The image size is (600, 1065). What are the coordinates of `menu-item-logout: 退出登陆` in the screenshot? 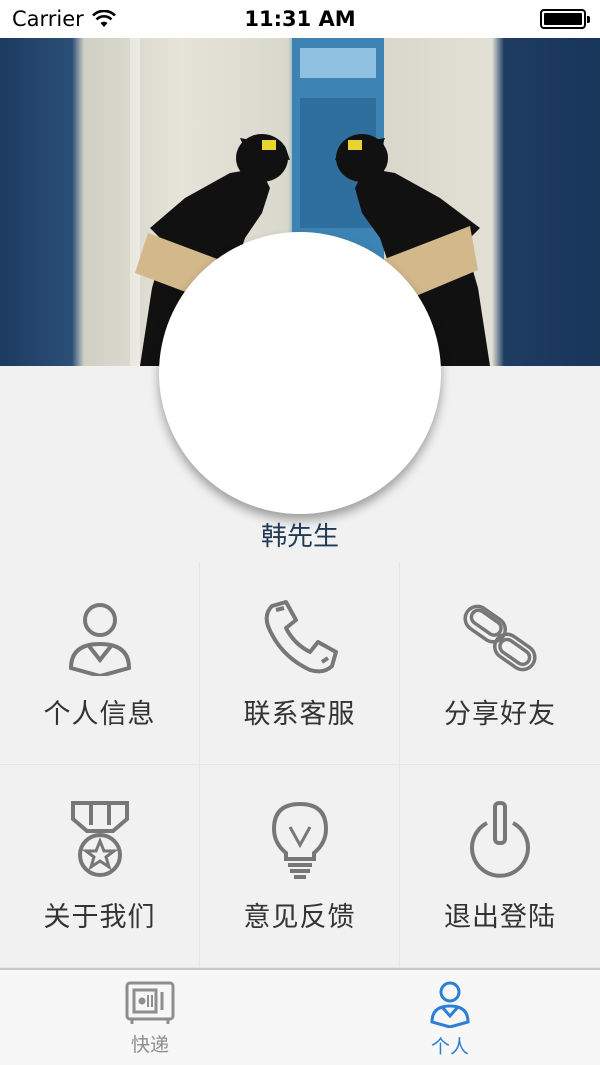 It's located at (500, 866).